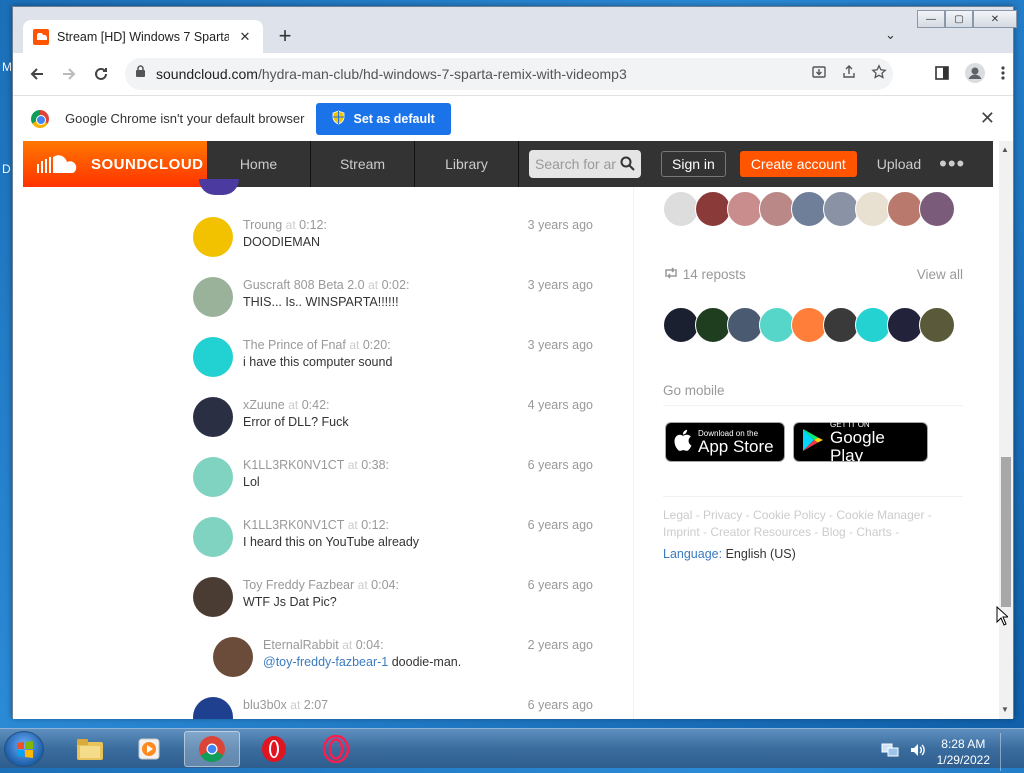 The image size is (1024, 773). I want to click on tab-search-icon: ⌄, so click(890, 35).